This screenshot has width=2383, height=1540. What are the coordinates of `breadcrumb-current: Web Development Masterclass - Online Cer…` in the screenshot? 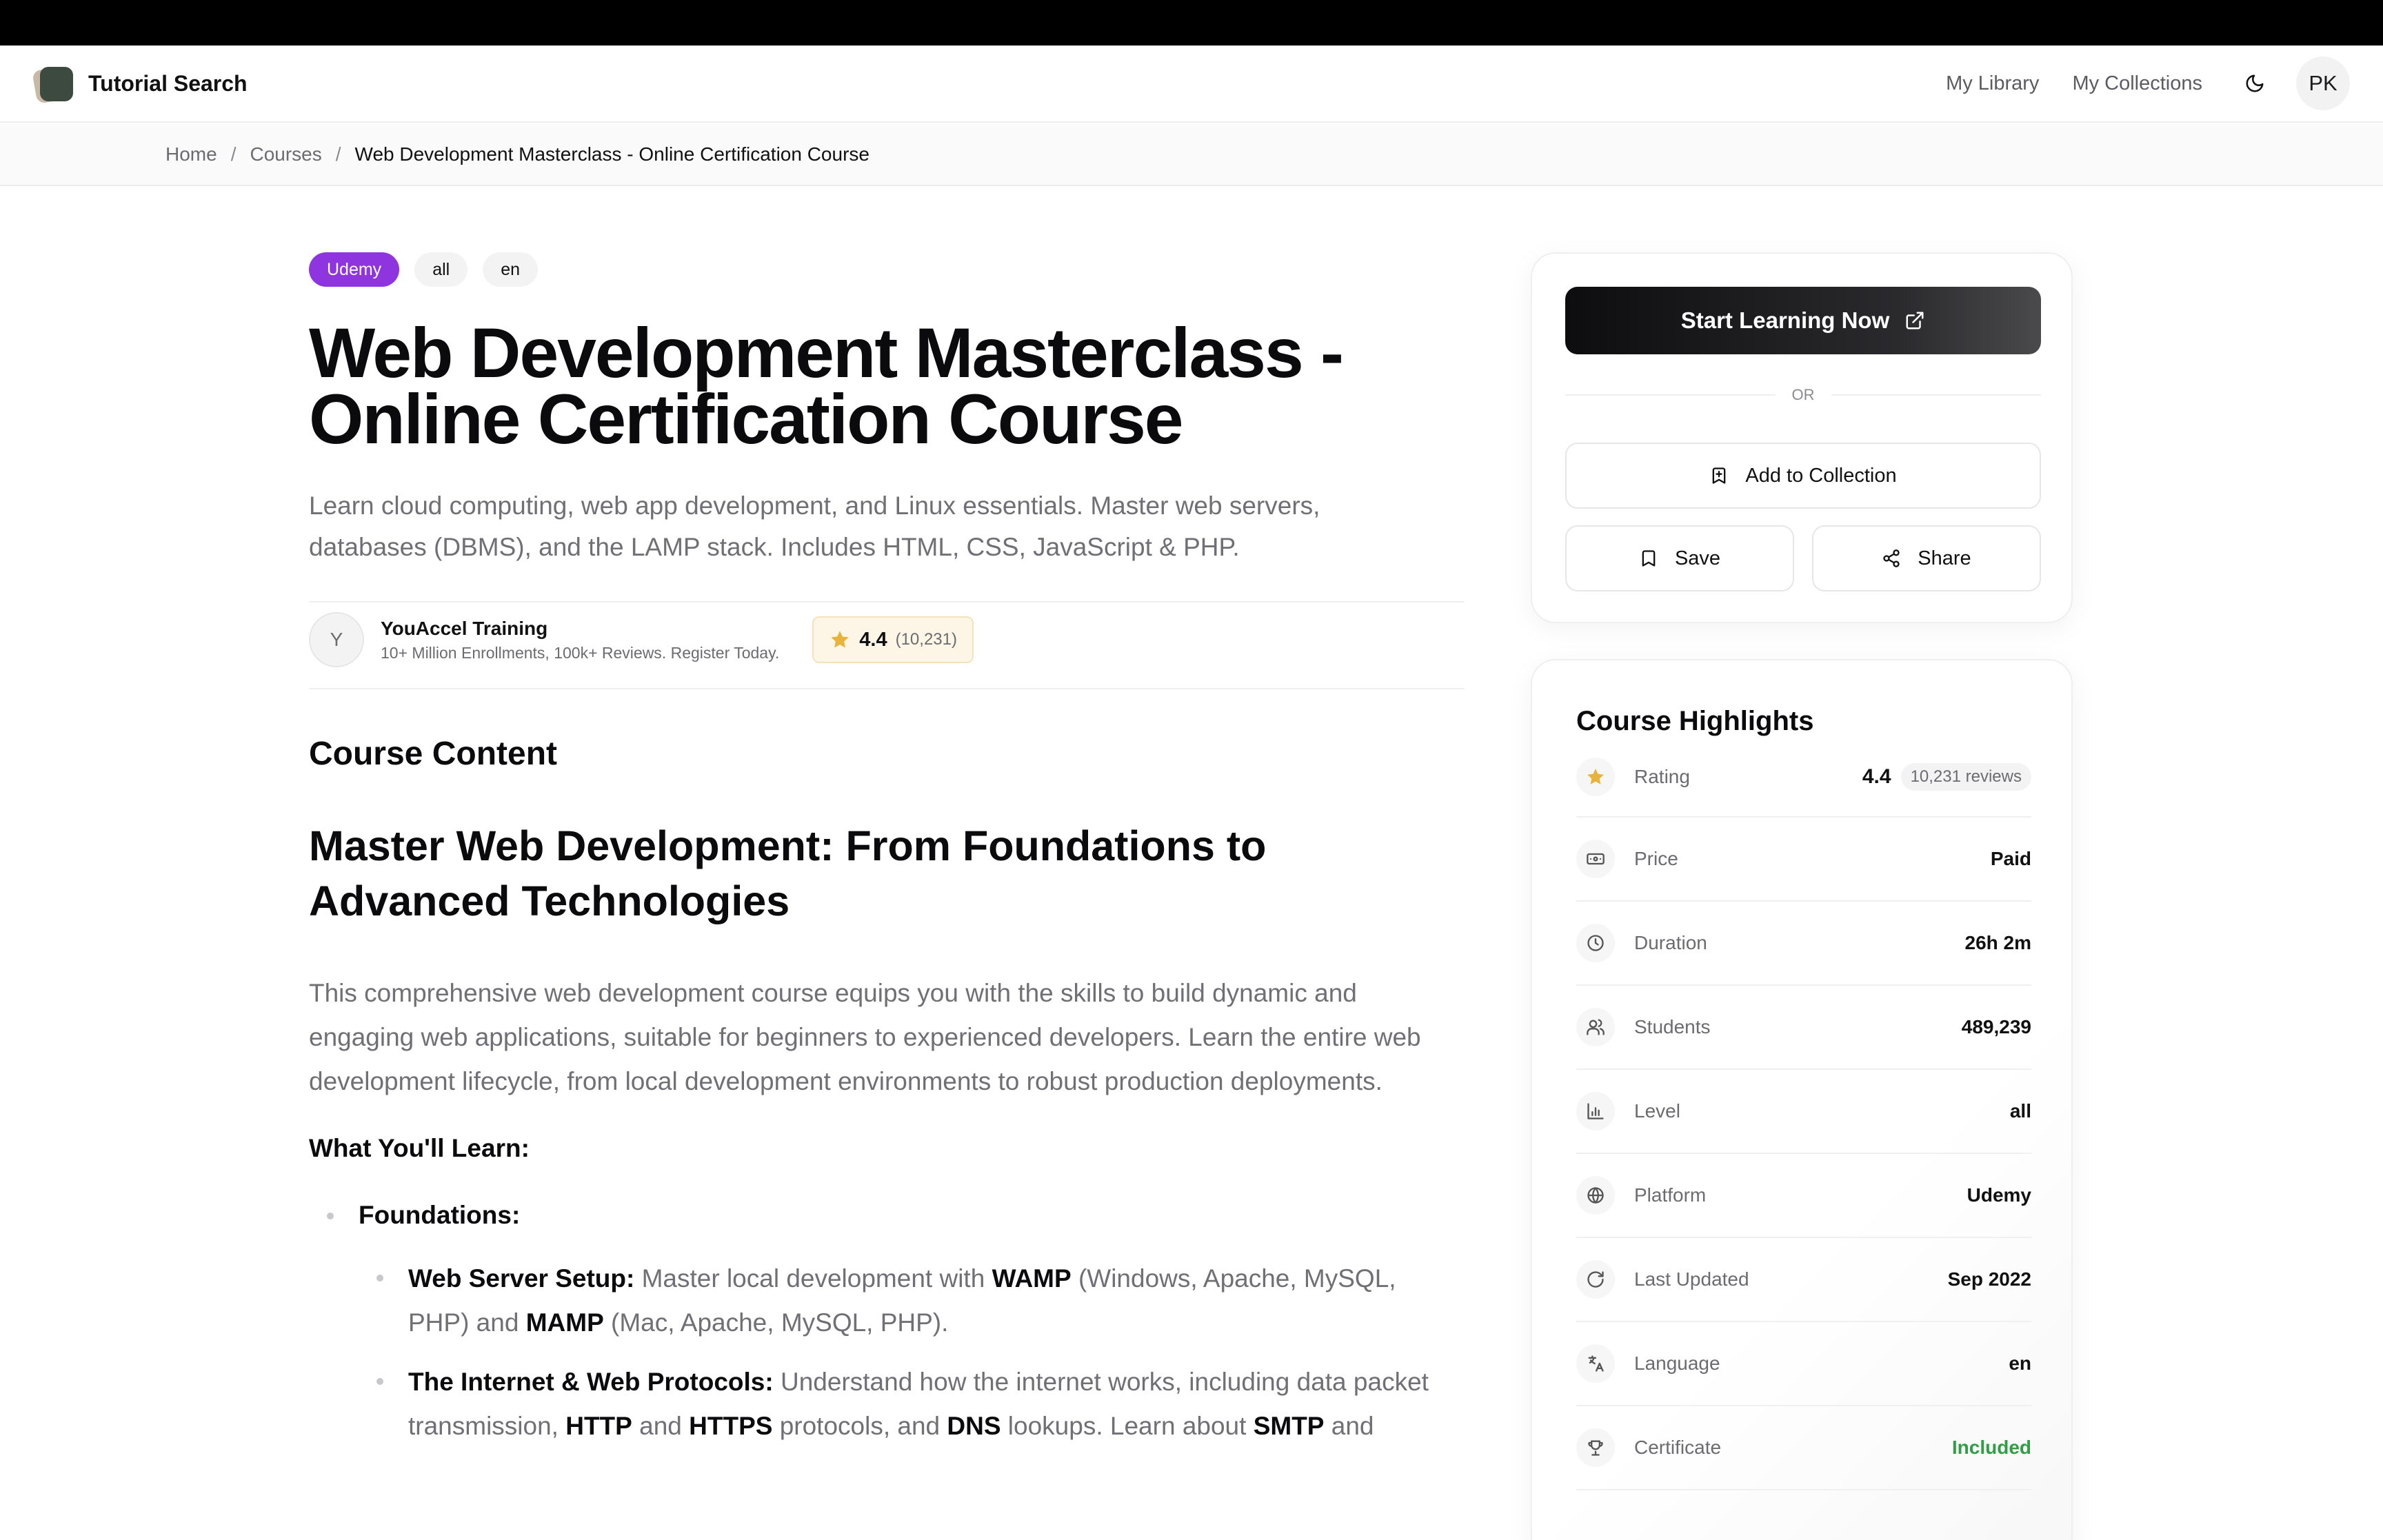 It's located at (611, 154).